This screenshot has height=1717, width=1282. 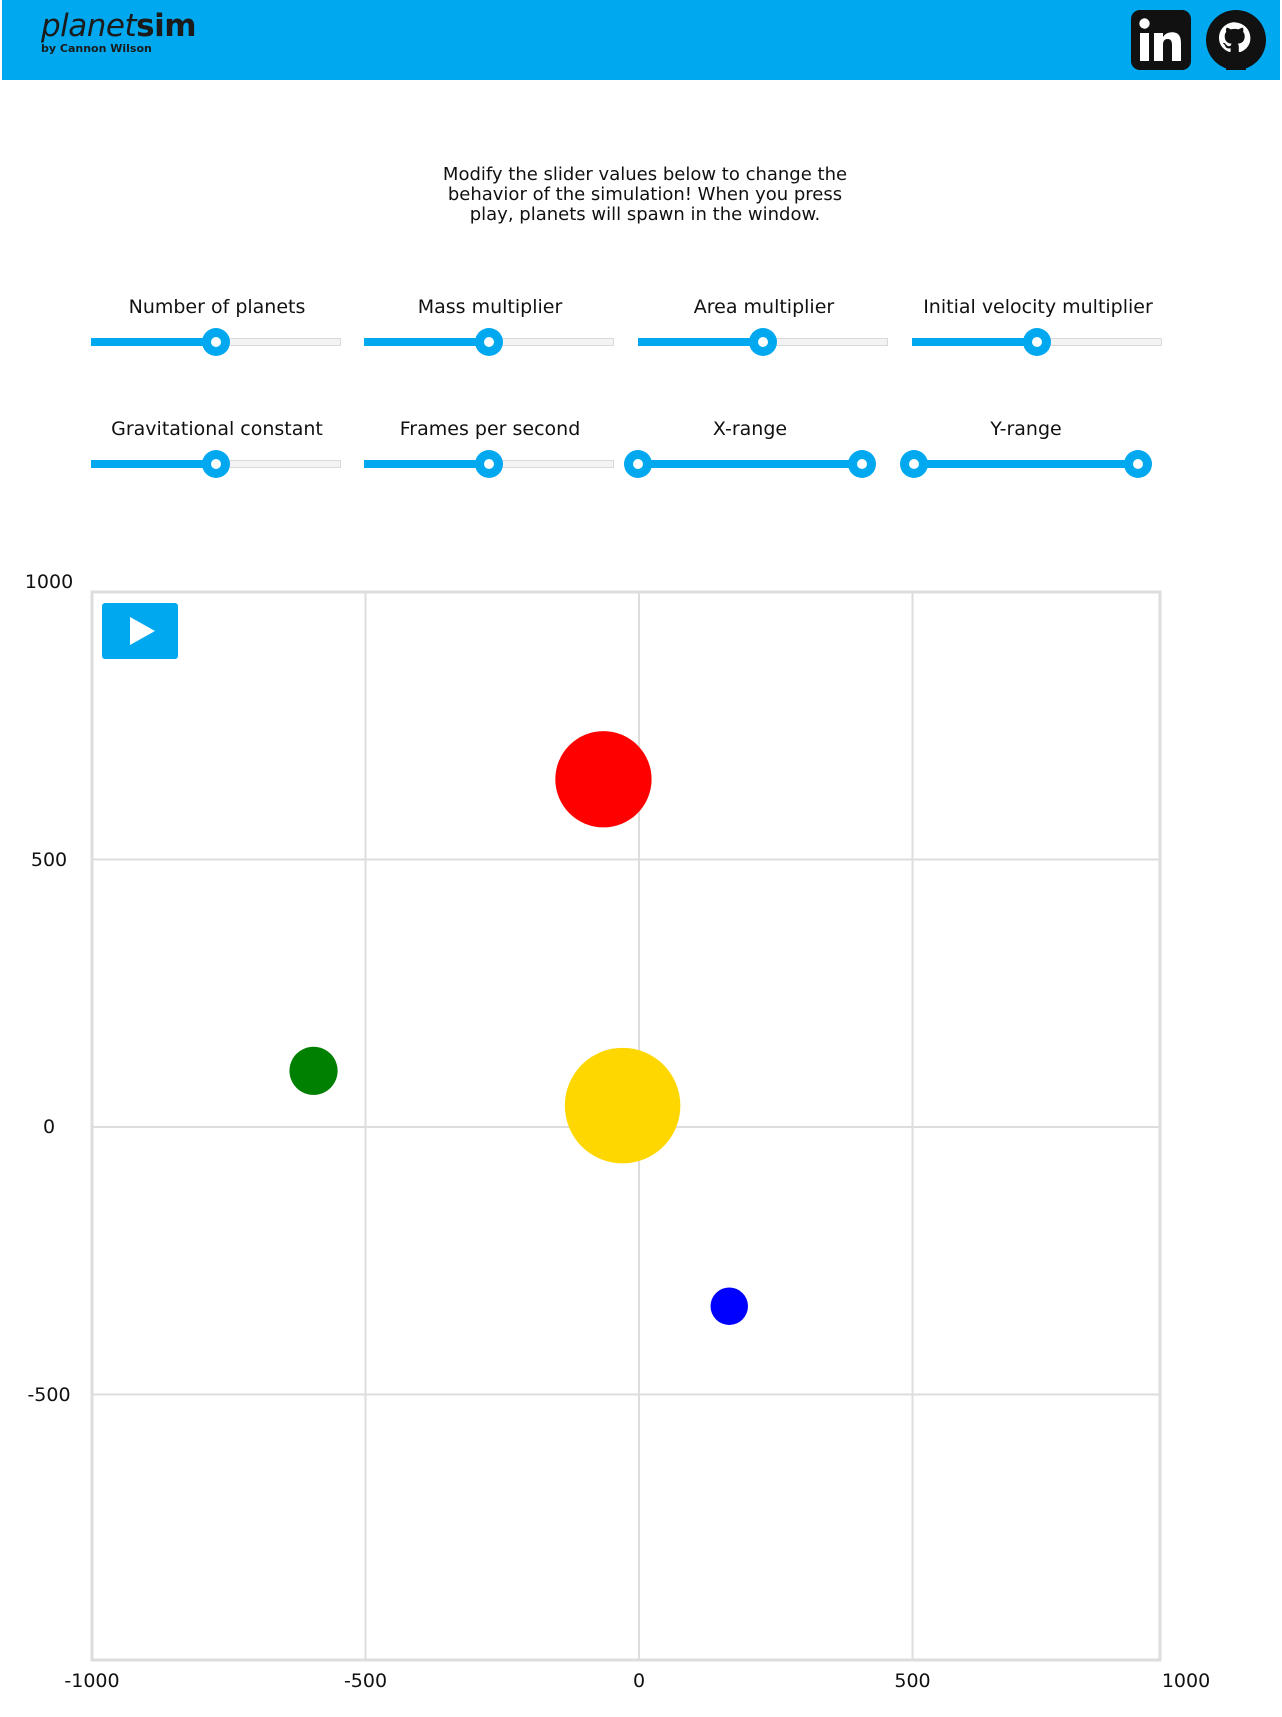 I want to click on x-tick-label: -1000, so click(x=92, y=1681).